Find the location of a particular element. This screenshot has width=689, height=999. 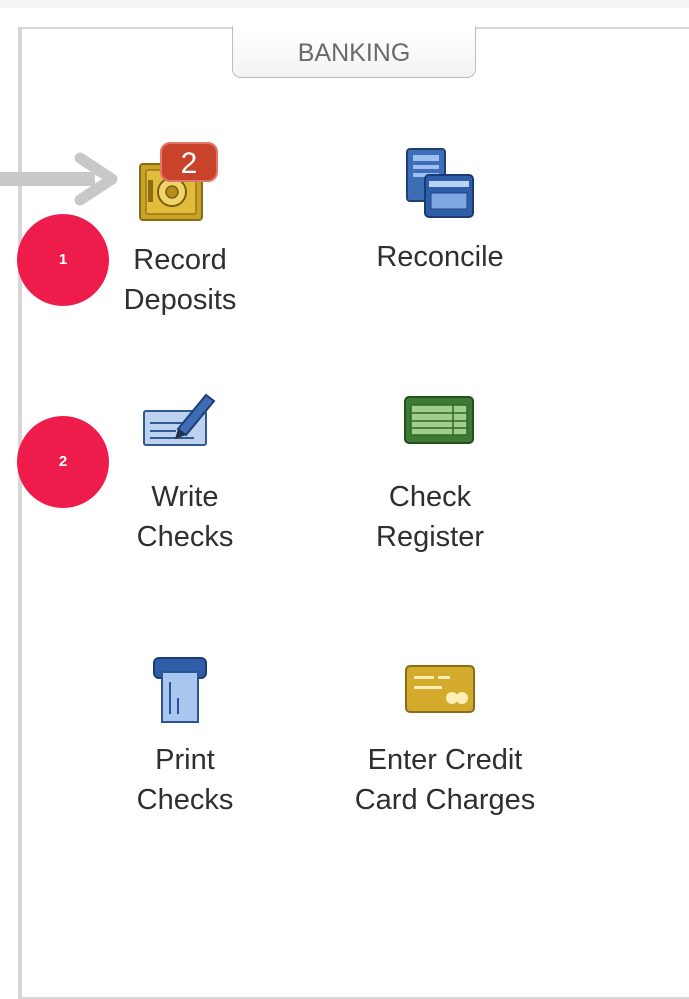

printer-icon is located at coordinates (180, 690).